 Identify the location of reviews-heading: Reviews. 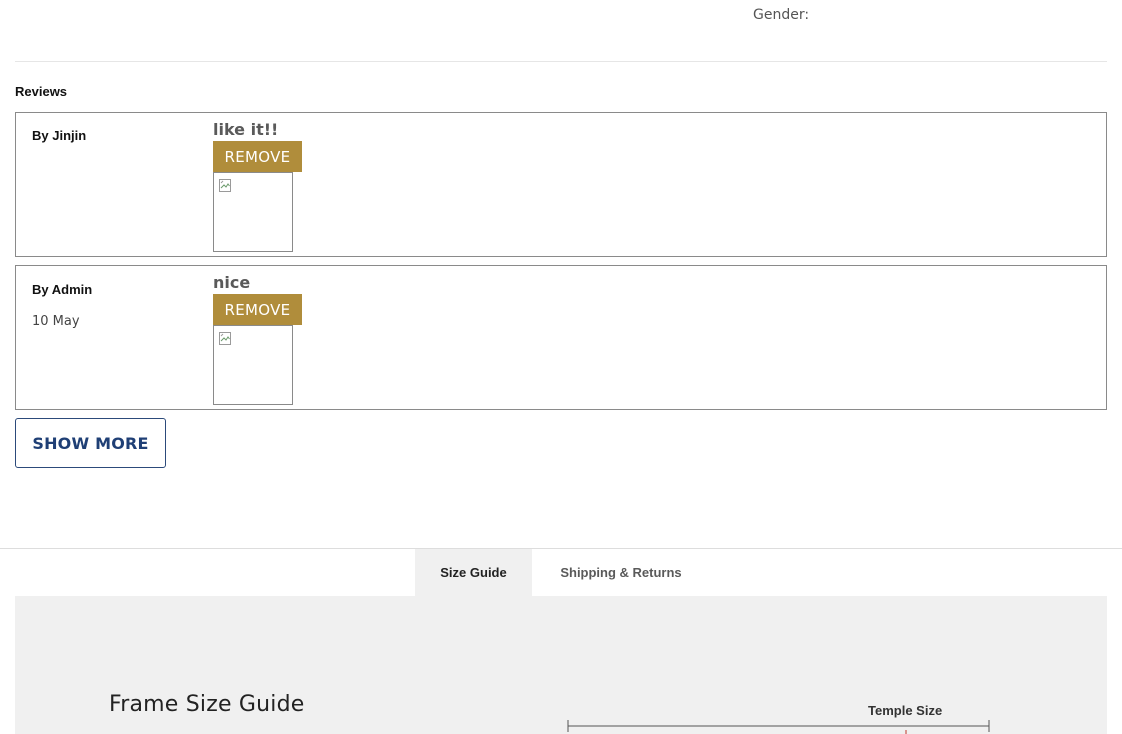
(41, 91).